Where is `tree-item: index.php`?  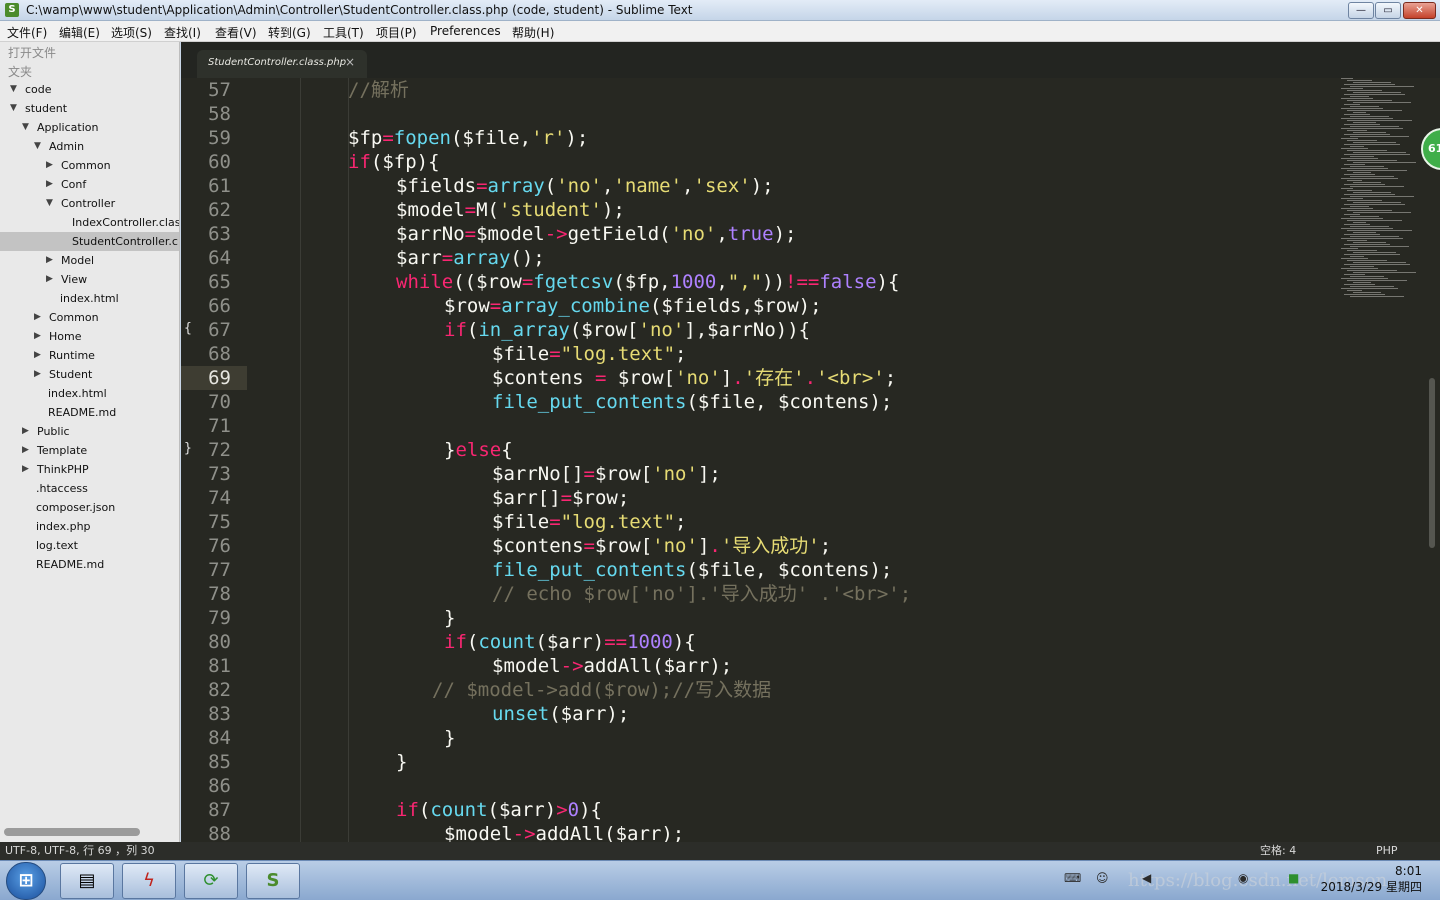 tree-item: index.php is located at coordinates (89, 526).